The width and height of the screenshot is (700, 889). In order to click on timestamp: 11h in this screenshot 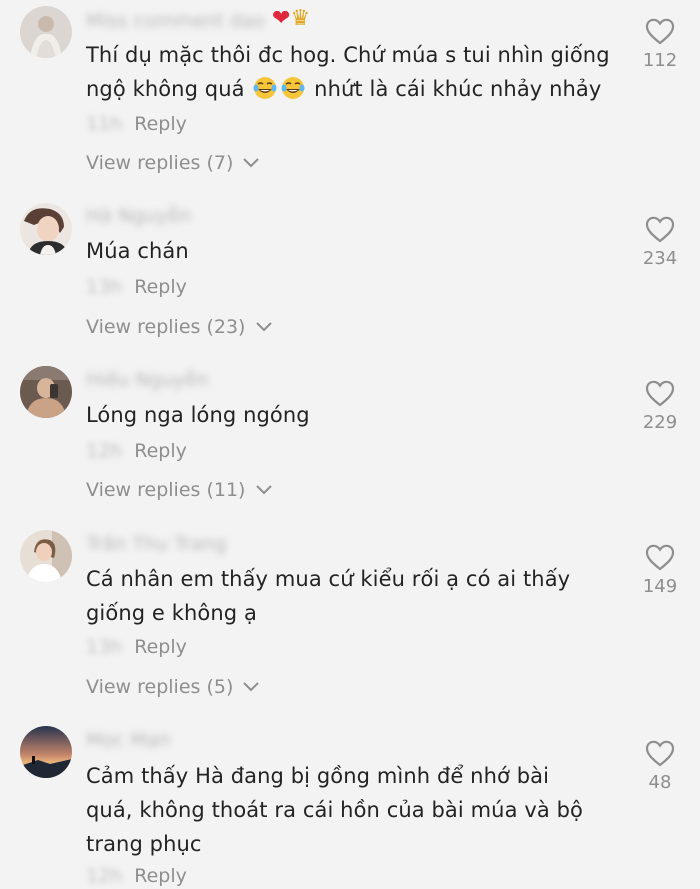, I will do `click(104, 124)`.